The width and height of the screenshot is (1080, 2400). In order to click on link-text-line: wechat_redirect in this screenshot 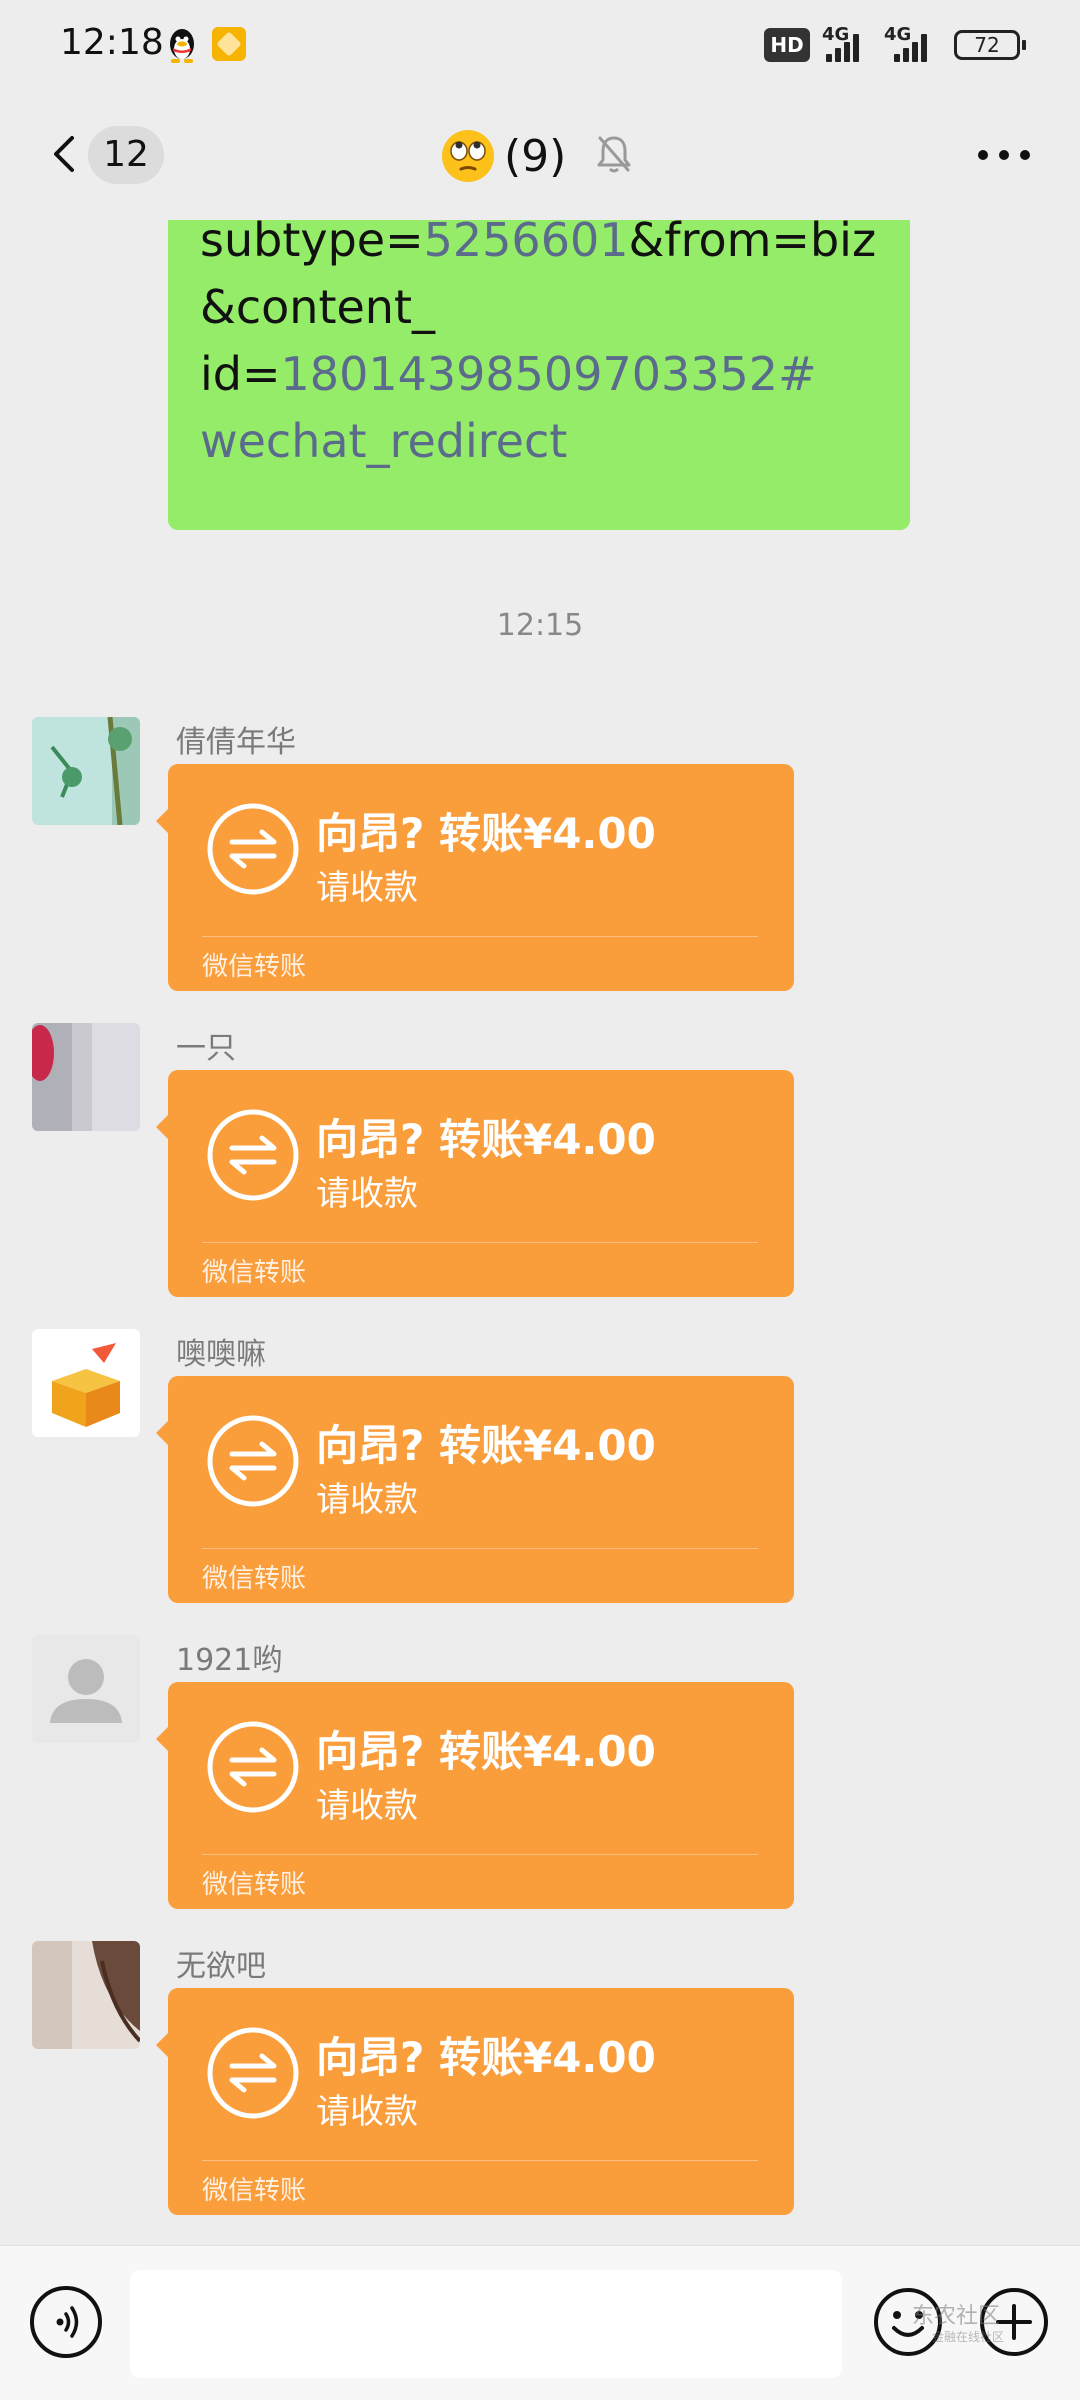, I will do `click(384, 441)`.